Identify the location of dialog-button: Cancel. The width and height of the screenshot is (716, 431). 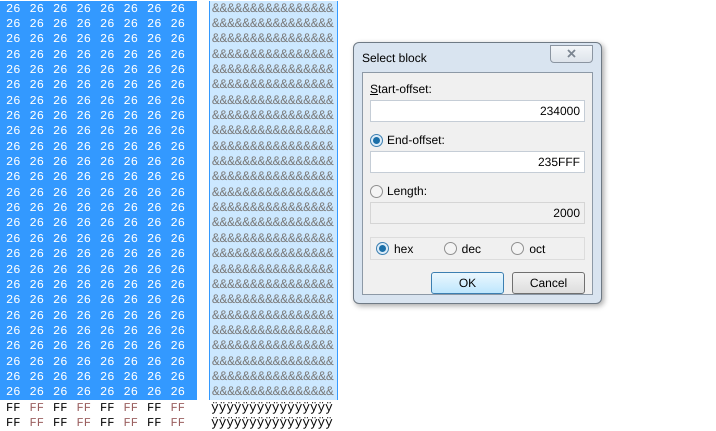
(548, 283).